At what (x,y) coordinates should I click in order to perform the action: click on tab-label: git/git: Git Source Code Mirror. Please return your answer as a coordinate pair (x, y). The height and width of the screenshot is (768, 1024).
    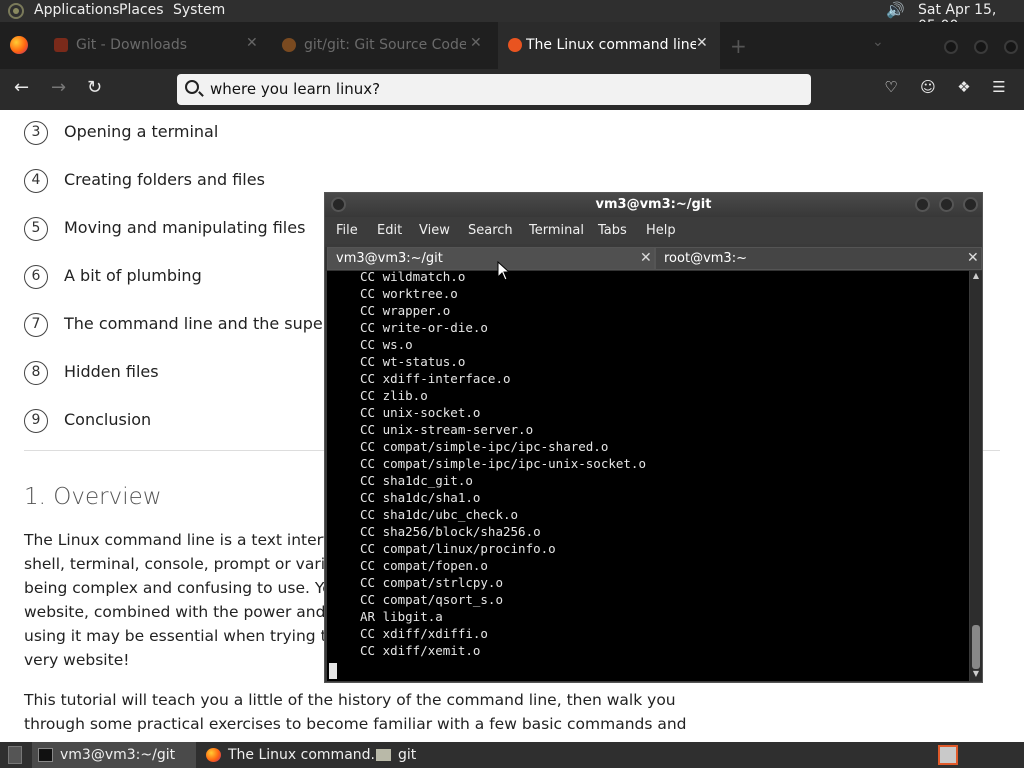
    Looking at the image, I should click on (385, 45).